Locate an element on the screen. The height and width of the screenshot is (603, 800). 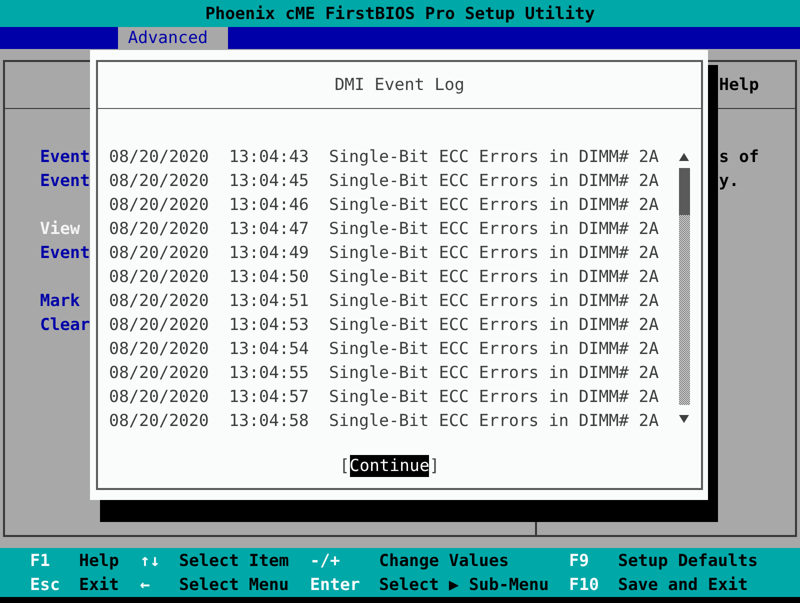
event-time: 13:04:46 is located at coordinates (269, 205).